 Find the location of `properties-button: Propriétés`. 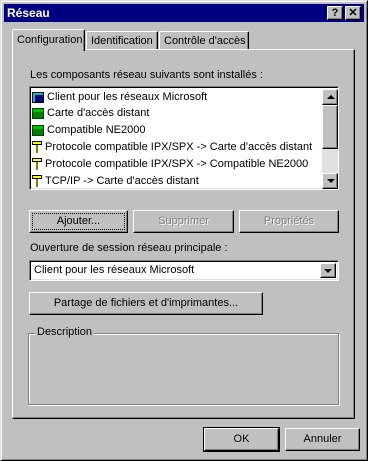

properties-button: Propriétés is located at coordinates (289, 221).